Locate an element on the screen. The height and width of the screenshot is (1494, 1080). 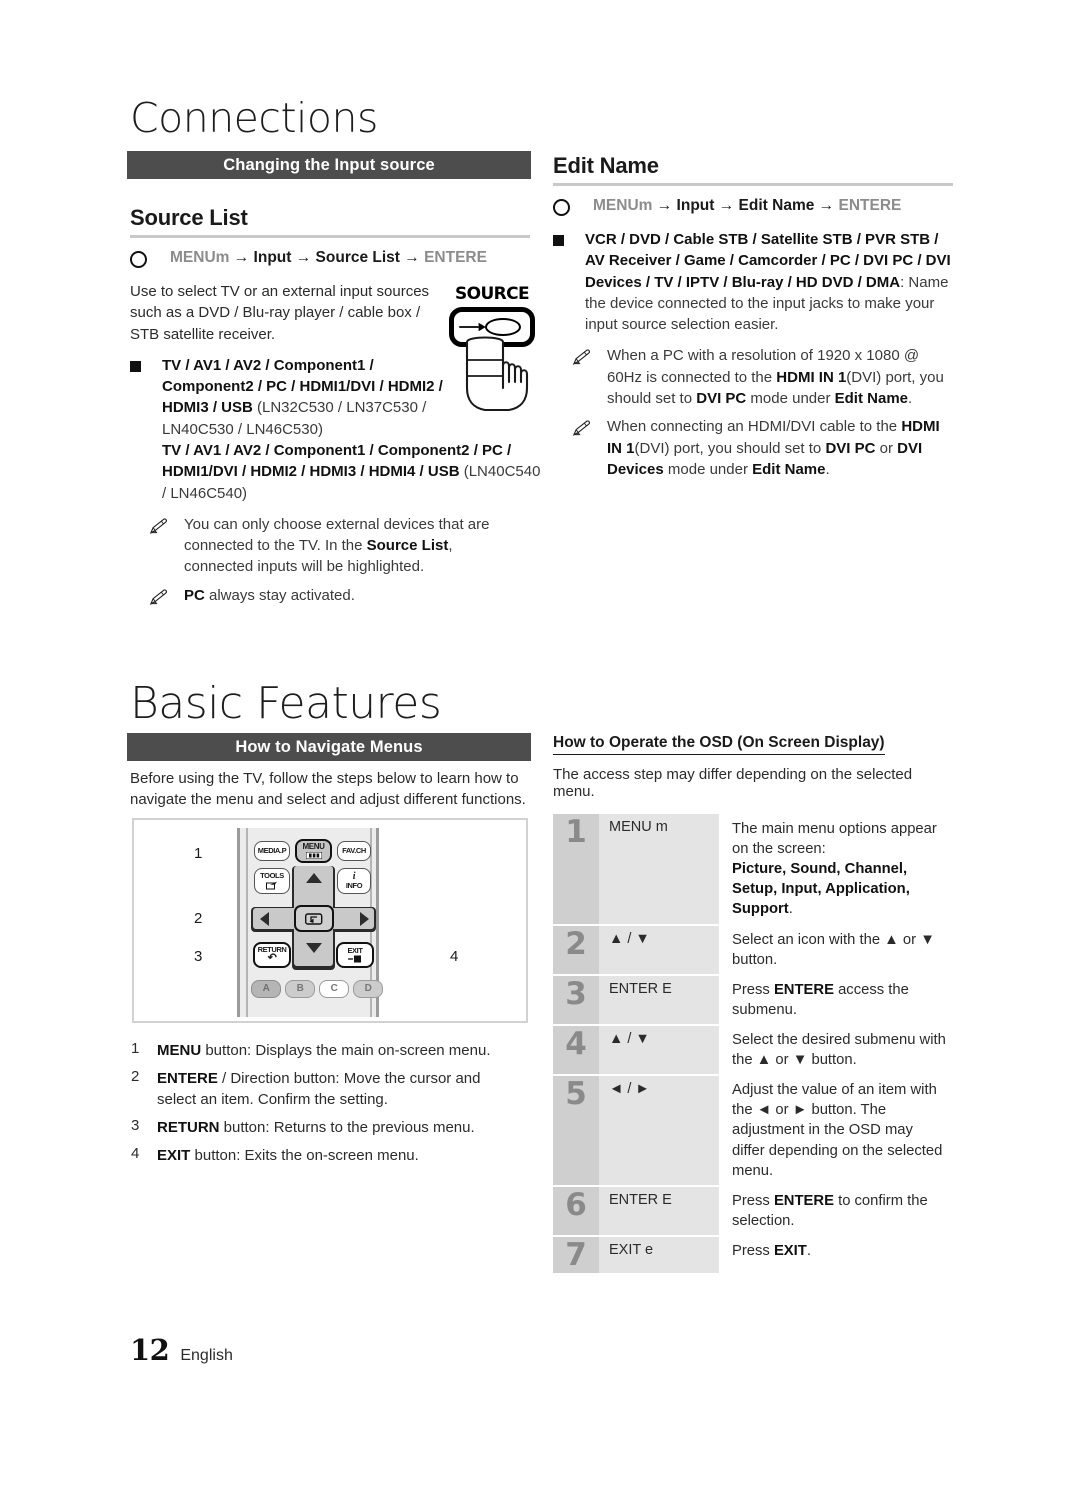
dpad-up-arrow-icon is located at coordinates (314, 878).